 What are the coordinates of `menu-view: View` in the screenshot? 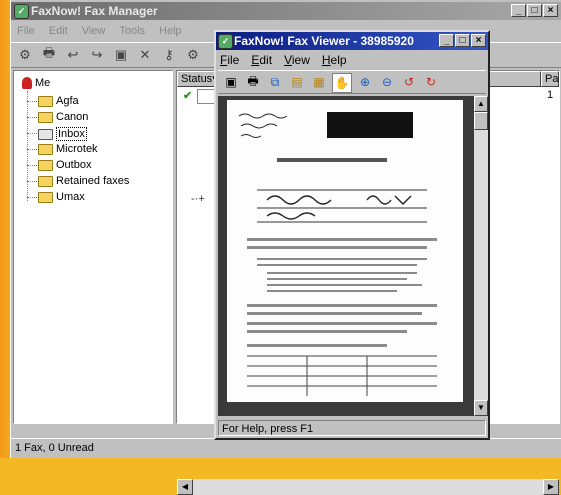 It's located at (94, 31).